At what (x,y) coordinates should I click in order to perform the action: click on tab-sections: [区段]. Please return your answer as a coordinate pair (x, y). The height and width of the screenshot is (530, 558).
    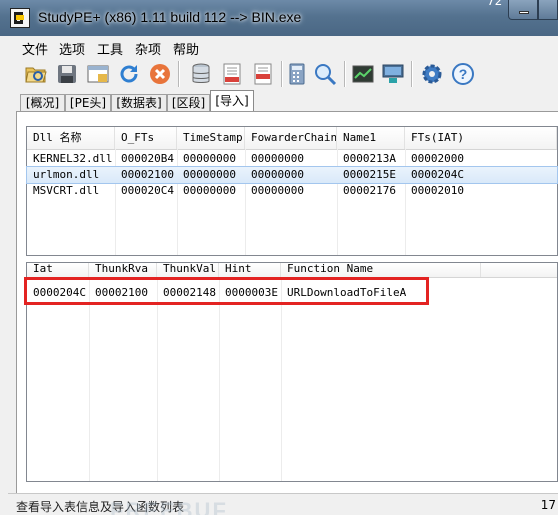
    Looking at the image, I should click on (188, 102).